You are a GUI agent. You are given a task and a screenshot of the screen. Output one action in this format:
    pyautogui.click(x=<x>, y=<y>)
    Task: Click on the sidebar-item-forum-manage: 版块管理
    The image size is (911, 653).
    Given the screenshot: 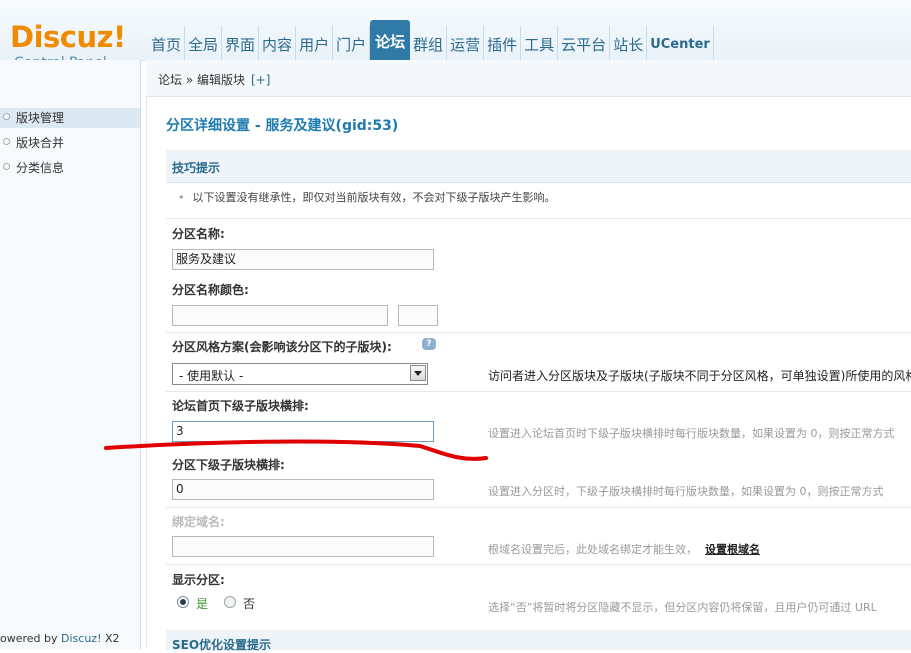 What is the action you would take?
    pyautogui.click(x=70, y=118)
    